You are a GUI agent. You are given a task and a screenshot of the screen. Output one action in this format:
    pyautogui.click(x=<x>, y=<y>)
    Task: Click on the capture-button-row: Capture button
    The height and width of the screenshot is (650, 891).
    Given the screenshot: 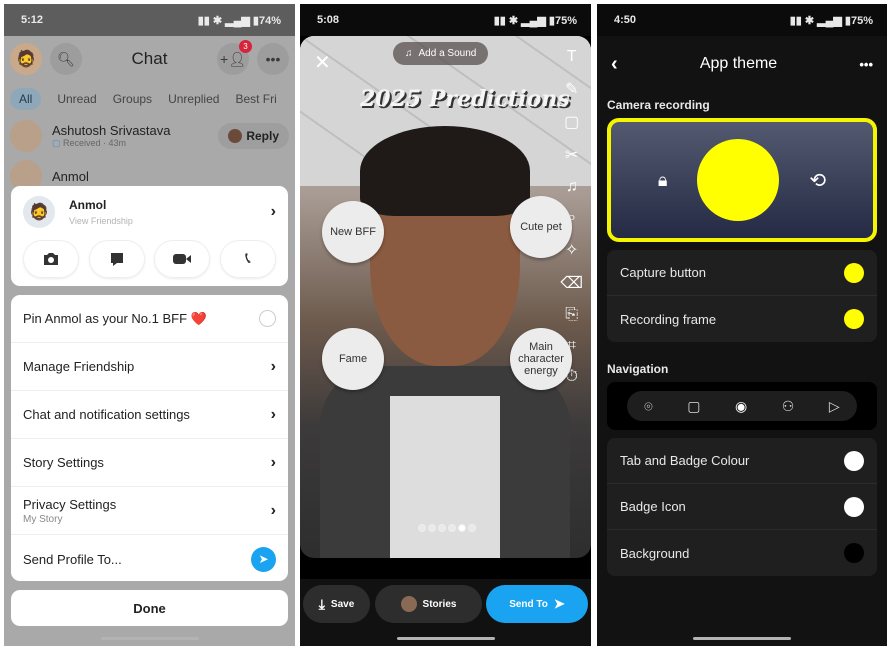 What is the action you would take?
    pyautogui.click(x=742, y=273)
    